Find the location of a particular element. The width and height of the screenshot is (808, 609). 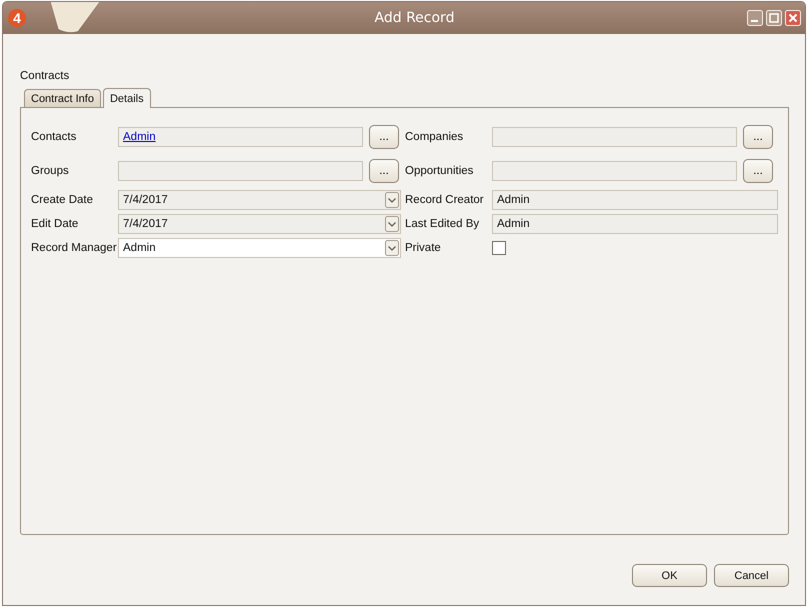

field-label: Create Date is located at coordinates (62, 200).